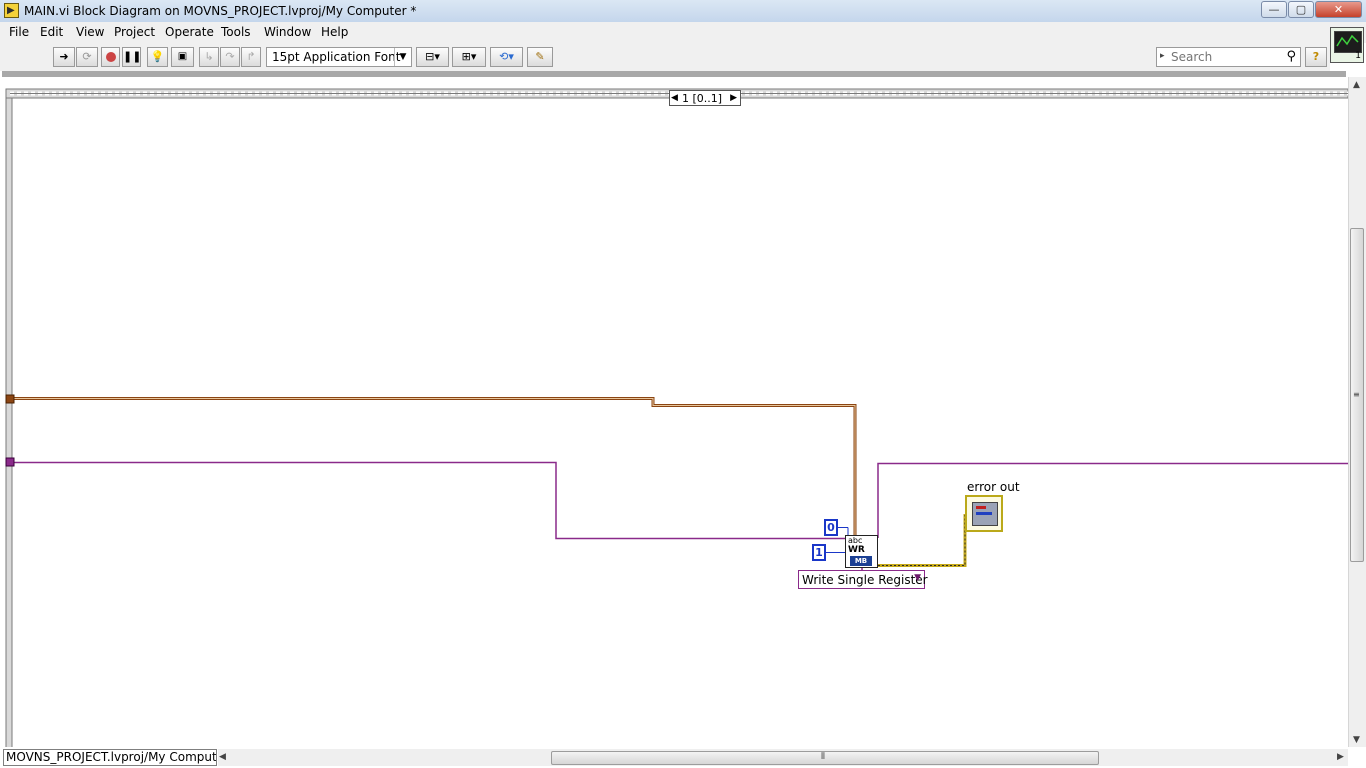  Describe the element at coordinates (90, 32) in the screenshot. I see `menu-view: View` at that location.